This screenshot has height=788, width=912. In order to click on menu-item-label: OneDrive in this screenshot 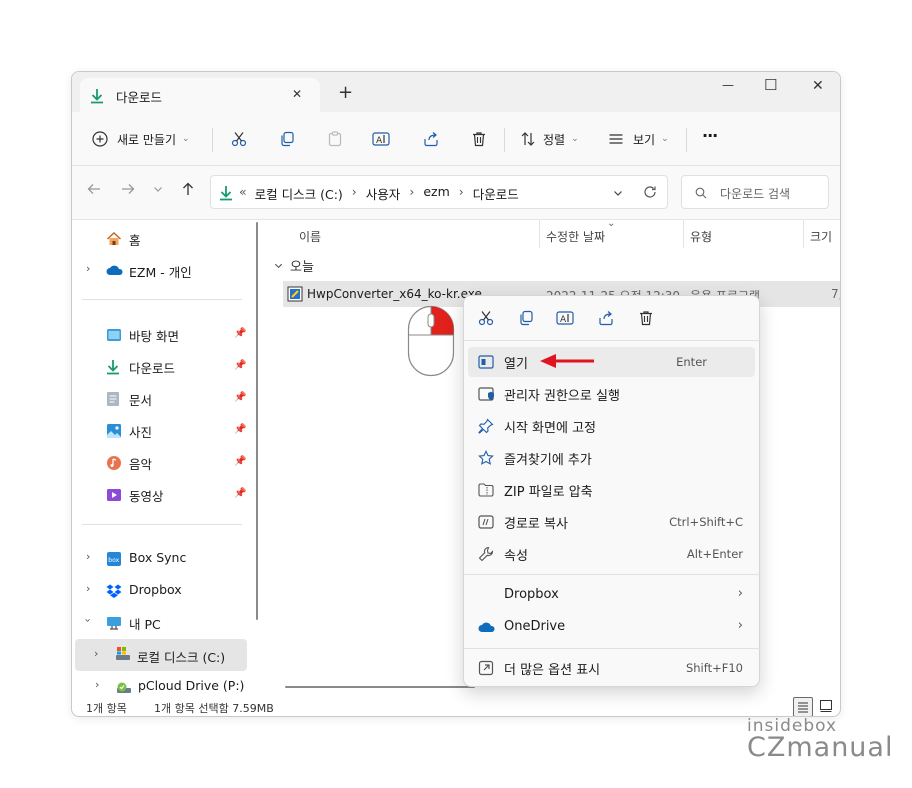, I will do `click(535, 626)`.